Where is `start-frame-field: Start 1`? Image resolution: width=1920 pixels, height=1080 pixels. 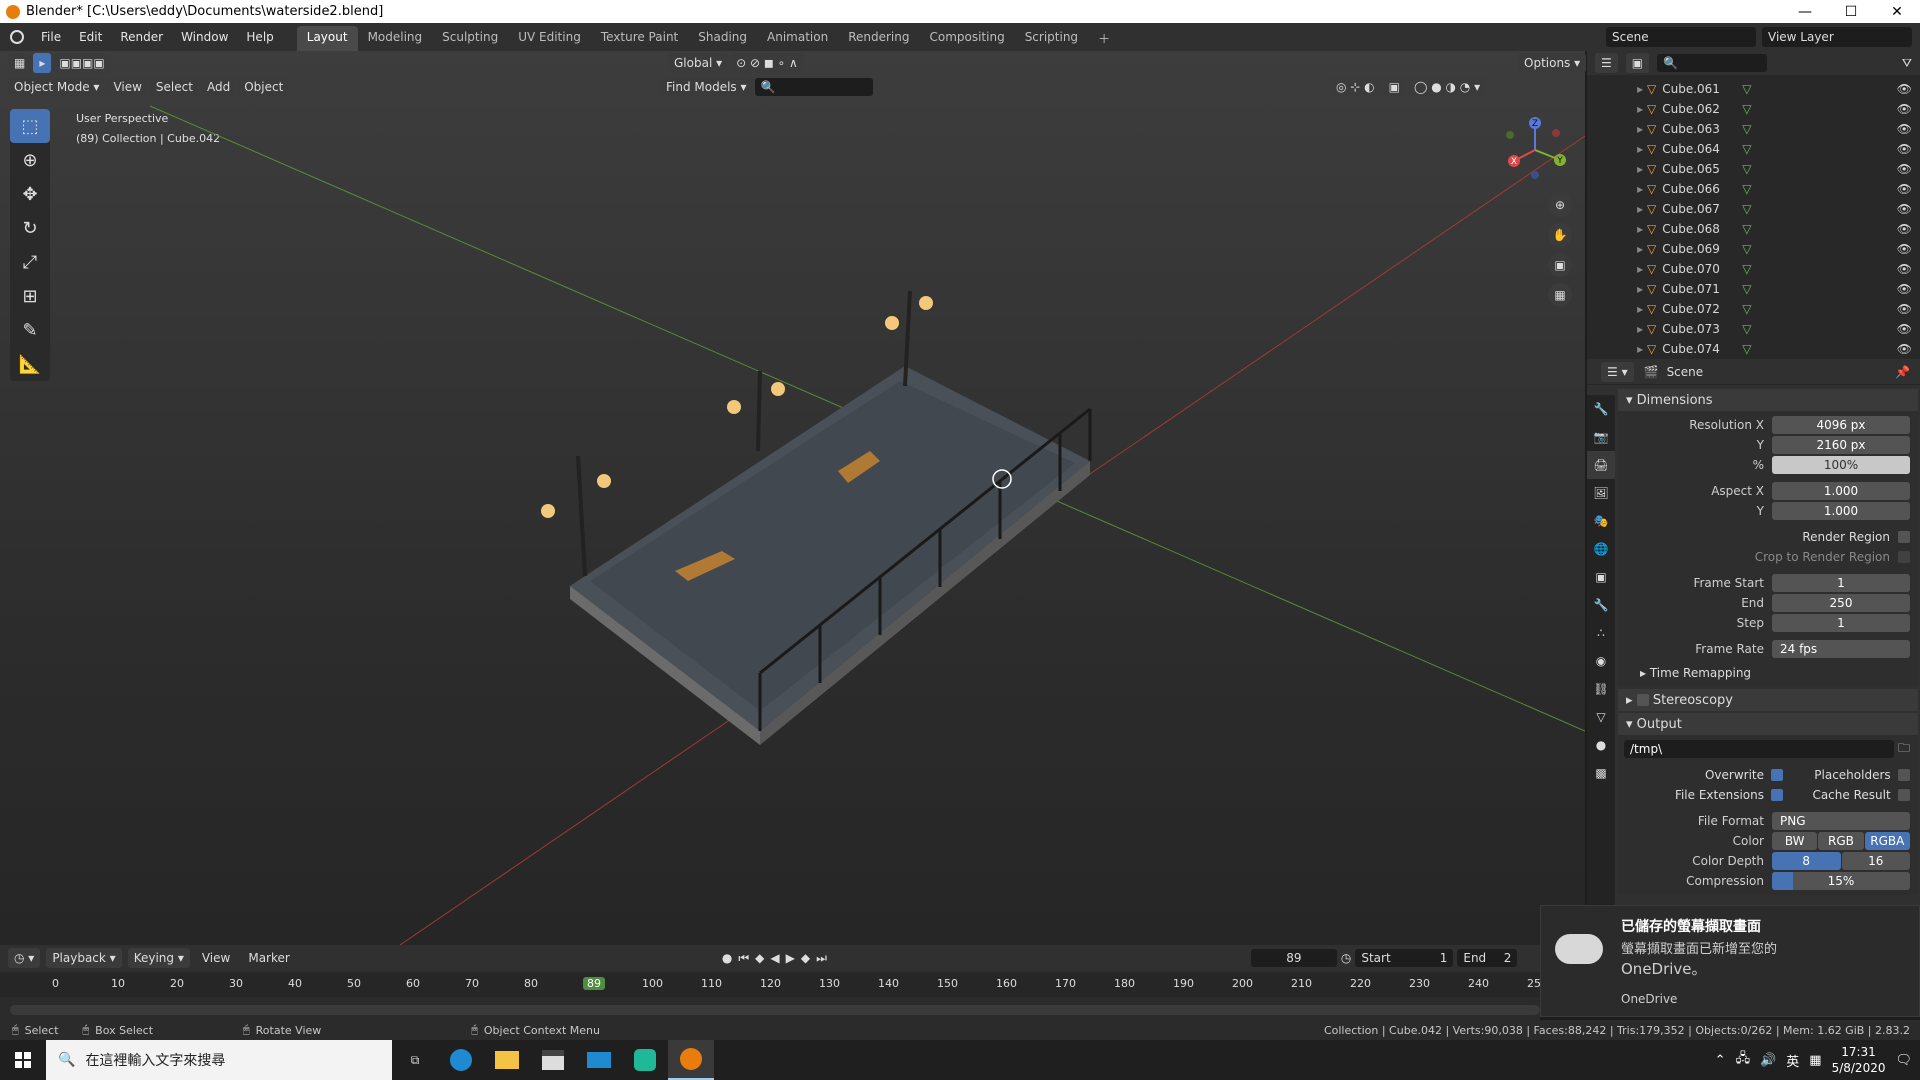
start-frame-field: Start 1 is located at coordinates (1404, 958).